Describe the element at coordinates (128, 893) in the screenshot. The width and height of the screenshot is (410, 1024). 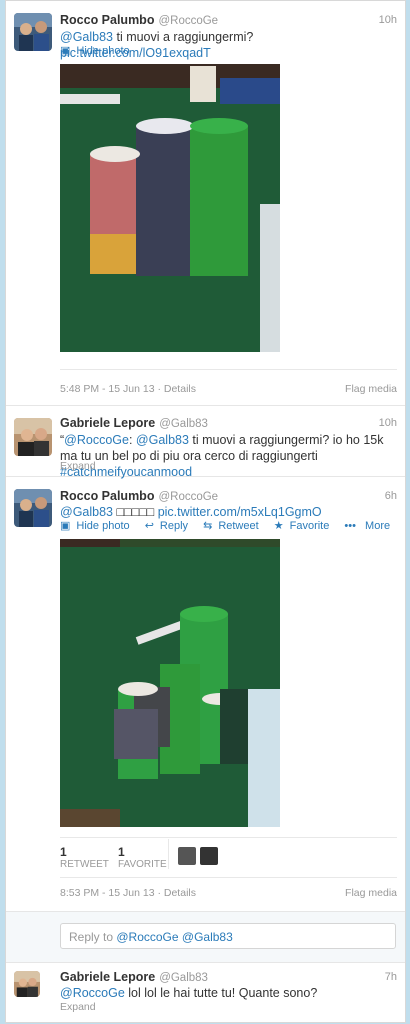
I see `tweet-meta: 8:53 PM - 15 Jun 13 · Details` at that location.